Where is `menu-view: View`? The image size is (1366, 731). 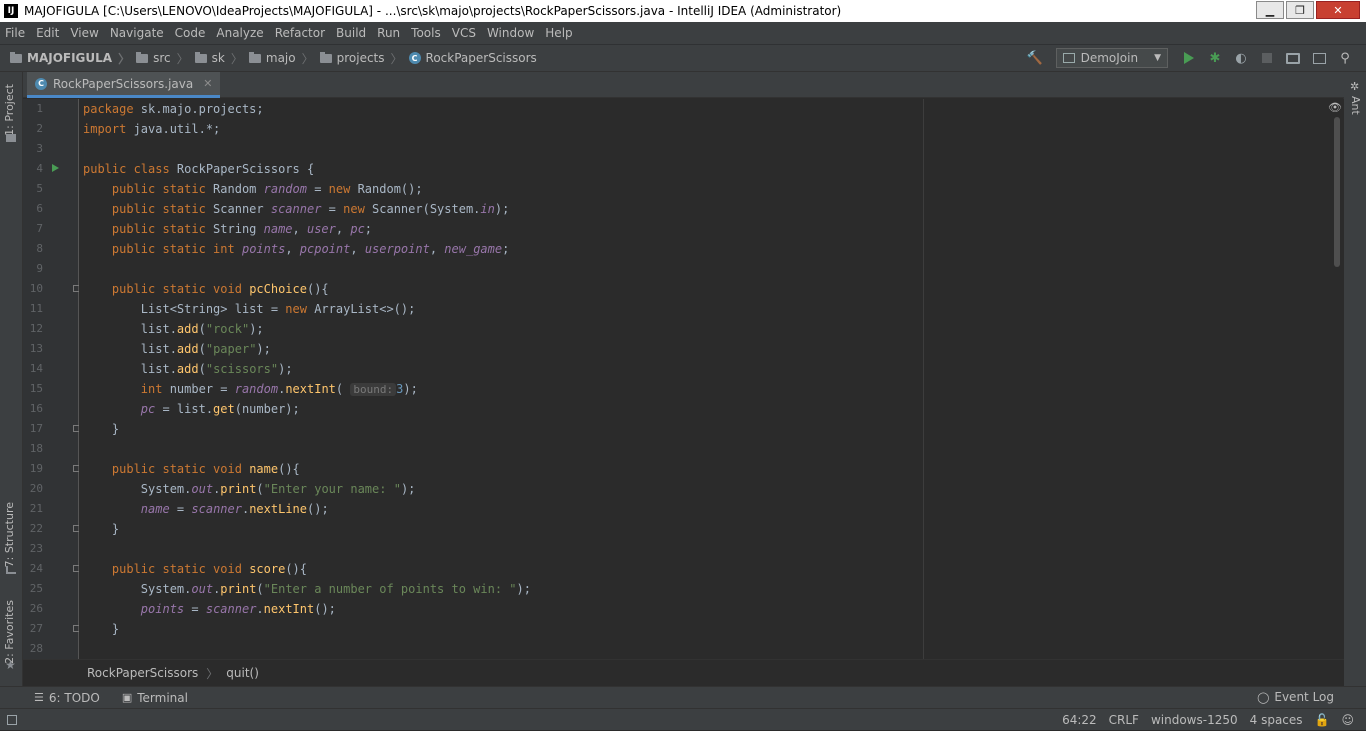 menu-view: View is located at coordinates (84, 33).